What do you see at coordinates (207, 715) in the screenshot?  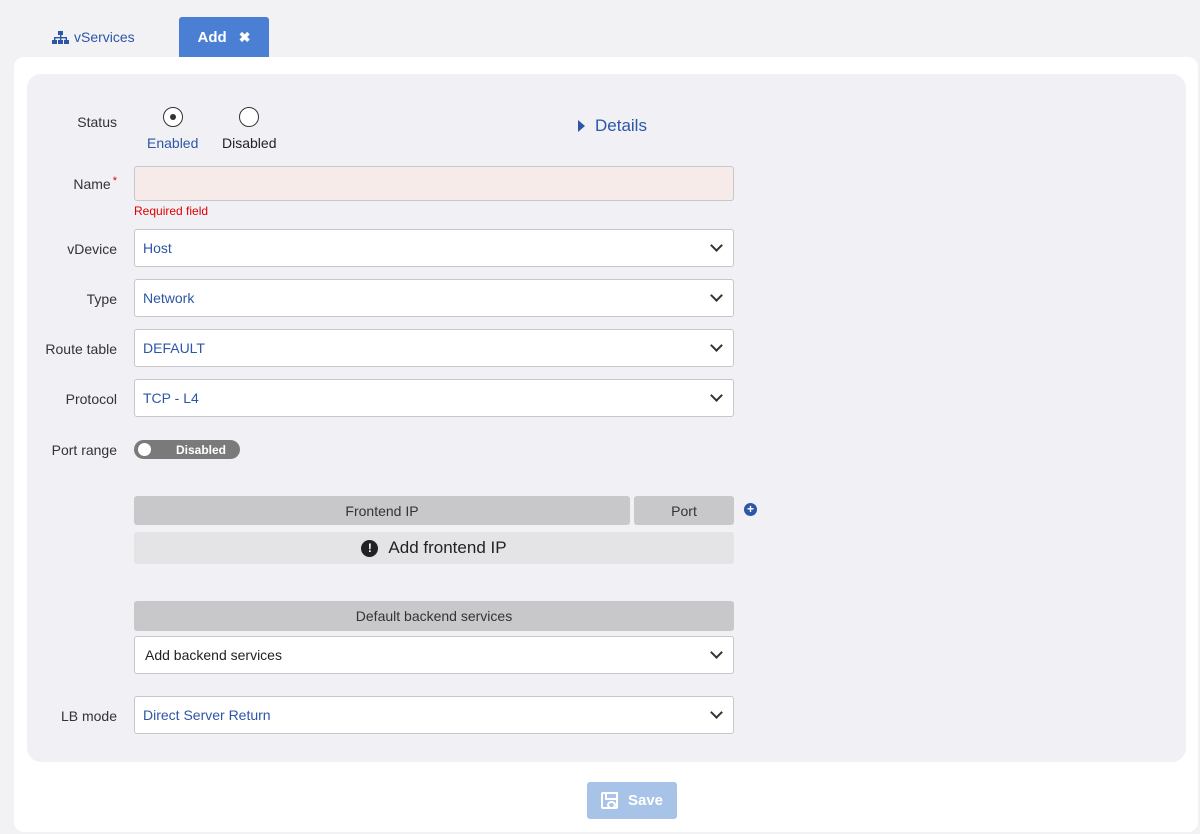 I see `lb-mode-value: Direct Server Return` at bounding box center [207, 715].